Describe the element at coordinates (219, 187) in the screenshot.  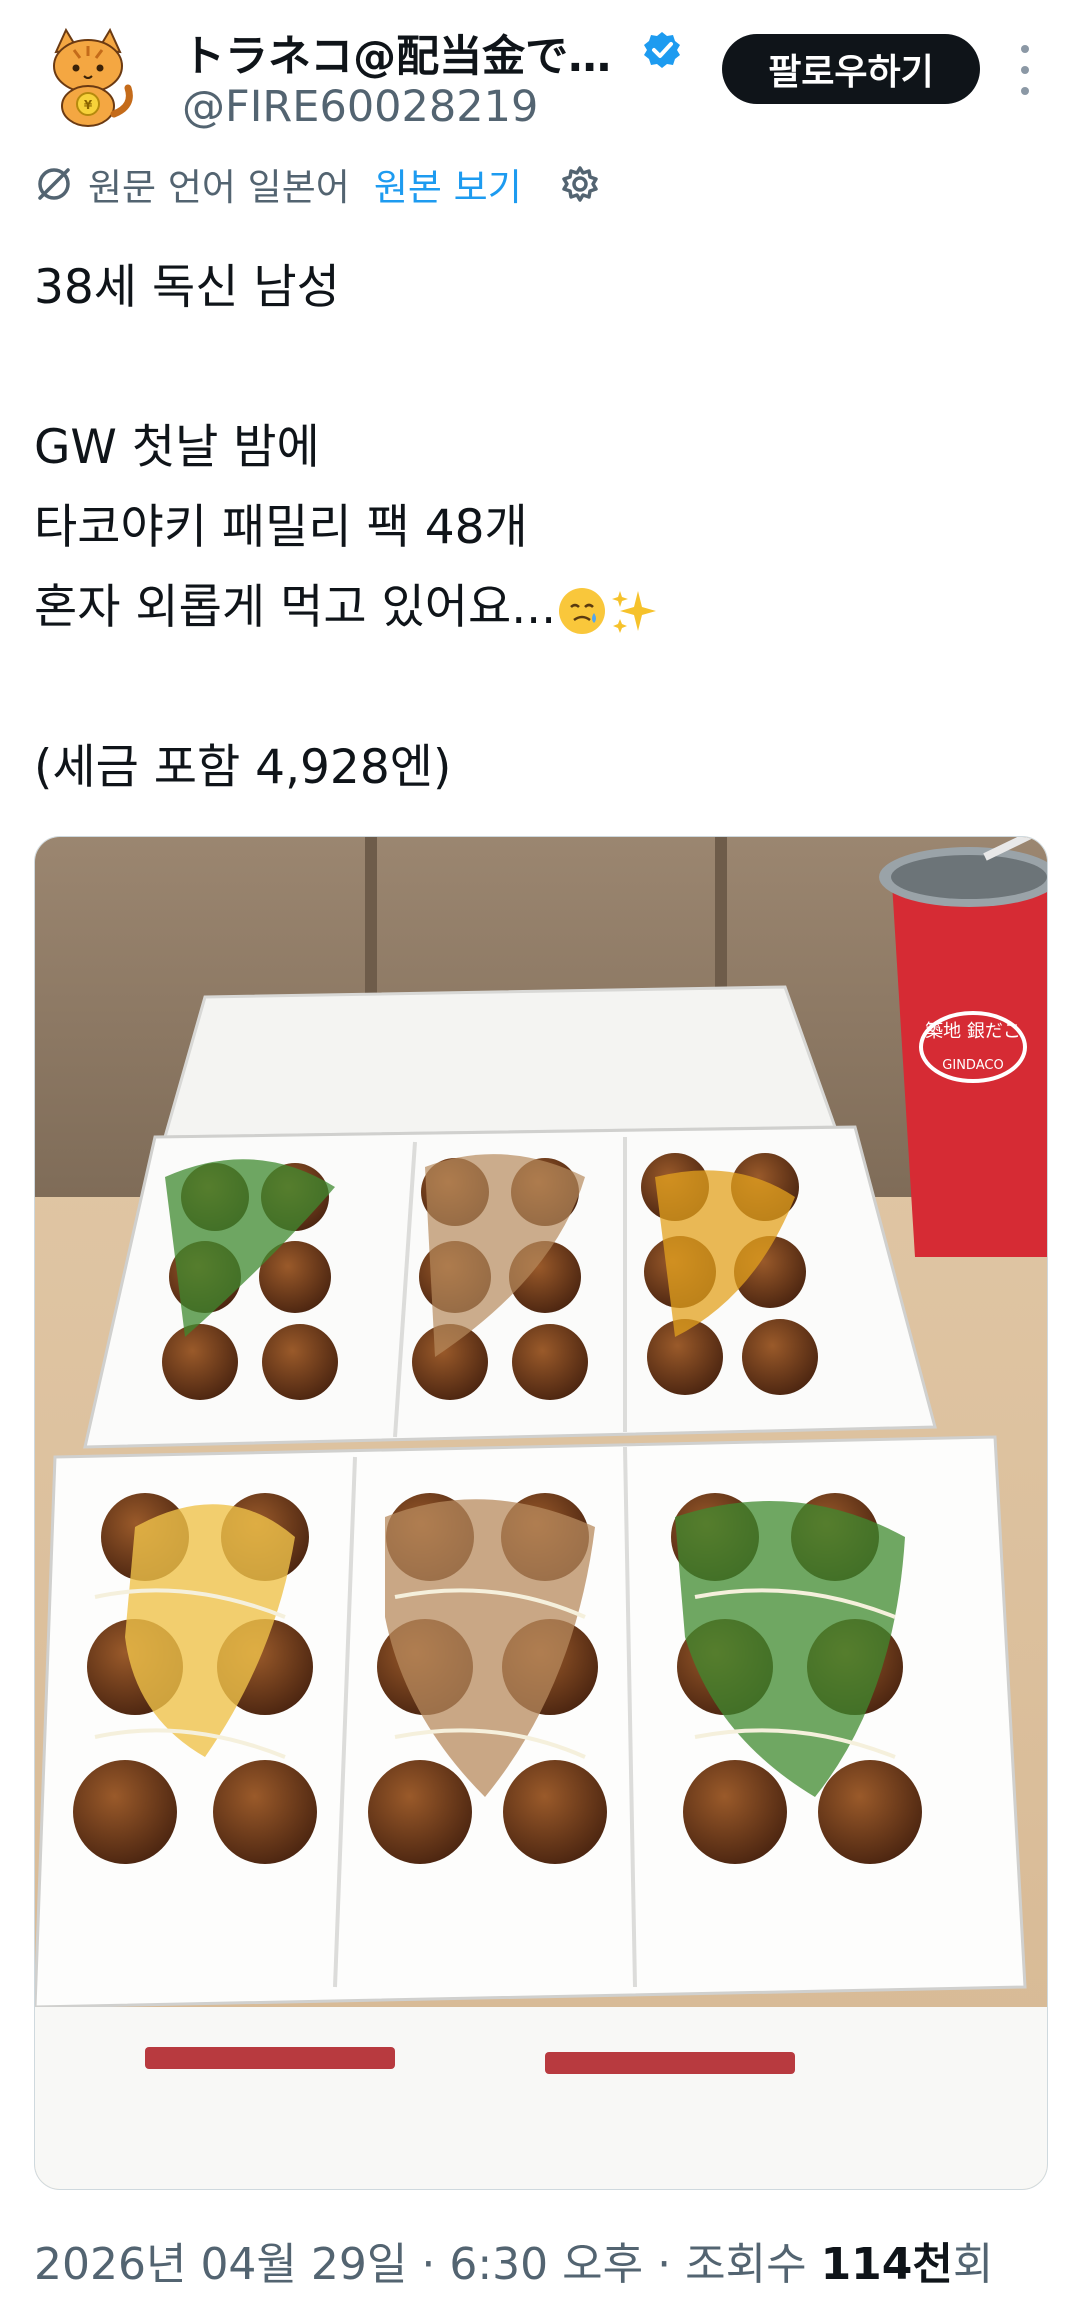
I see `source-language-label: 원문 언어 일본어` at that location.